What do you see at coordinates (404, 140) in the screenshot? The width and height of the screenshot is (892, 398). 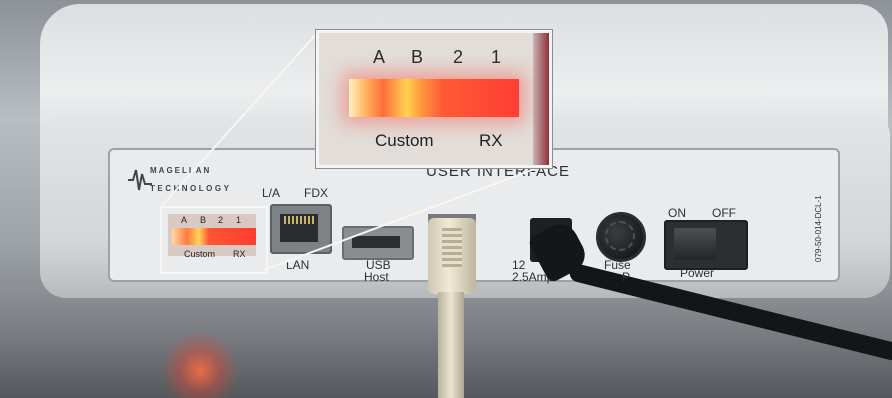 I see `caption-custom: Custom` at bounding box center [404, 140].